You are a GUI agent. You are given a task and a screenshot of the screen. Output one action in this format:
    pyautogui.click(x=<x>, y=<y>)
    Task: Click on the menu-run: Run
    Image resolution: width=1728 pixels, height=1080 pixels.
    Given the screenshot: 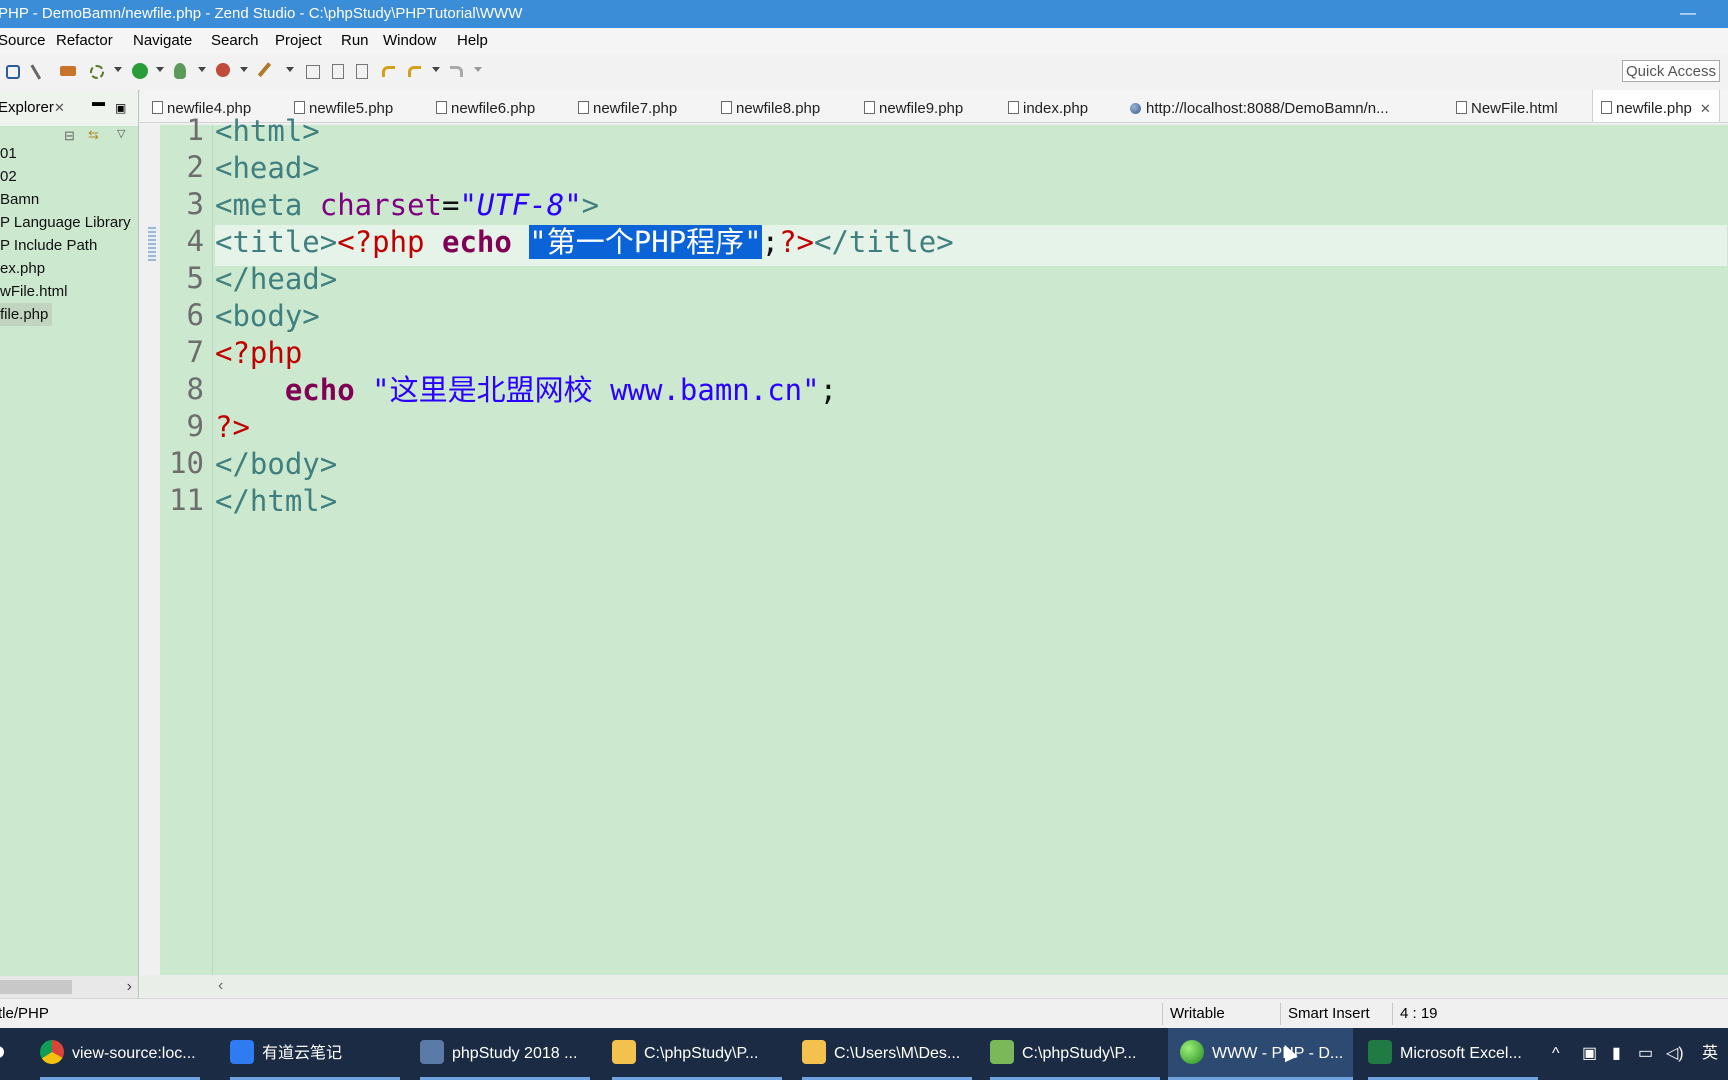 What is the action you would take?
    pyautogui.click(x=355, y=41)
    